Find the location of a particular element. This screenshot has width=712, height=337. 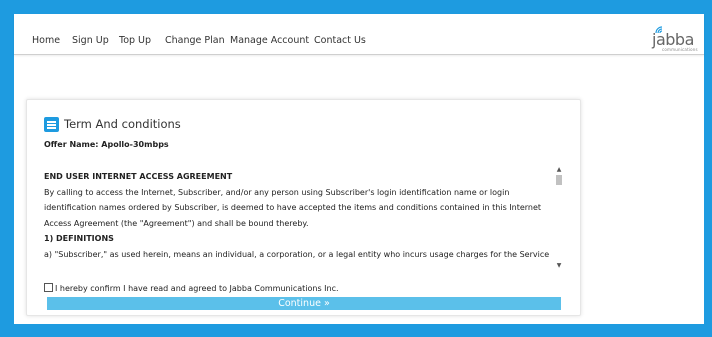

list-icon is located at coordinates (51, 124).